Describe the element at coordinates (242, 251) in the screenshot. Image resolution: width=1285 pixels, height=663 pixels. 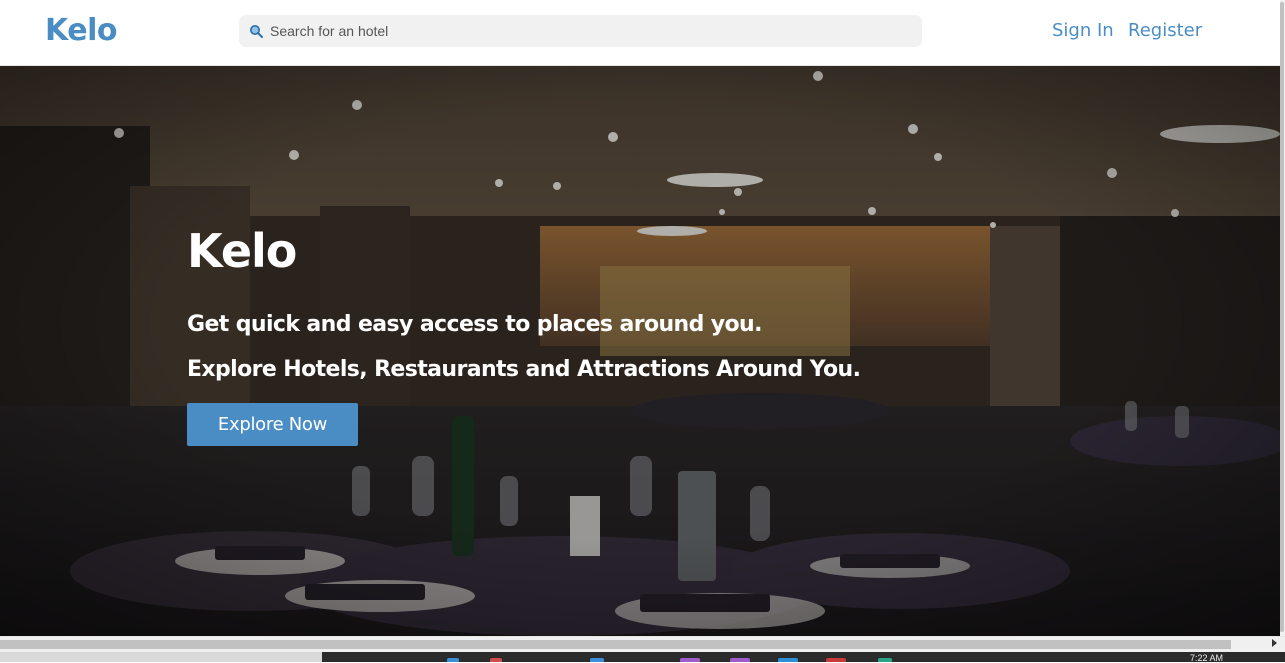
I see `hero-title: Kelo` at that location.